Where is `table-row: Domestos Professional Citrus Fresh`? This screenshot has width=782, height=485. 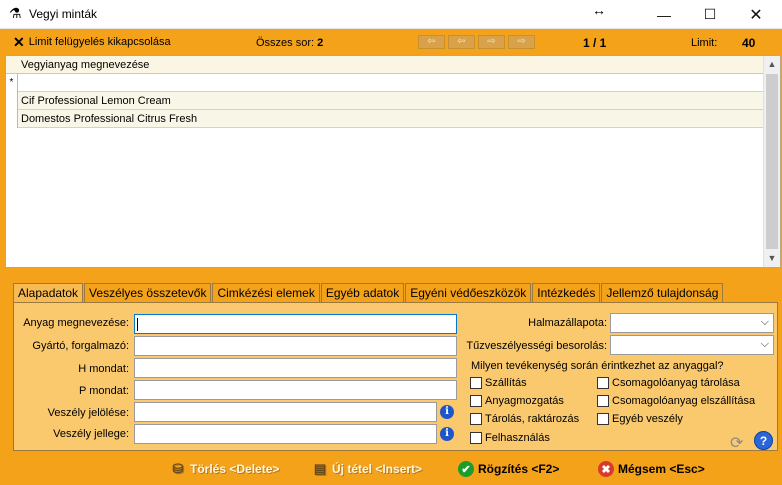
table-row: Domestos Professional Citrus Fresh is located at coordinates (384, 119).